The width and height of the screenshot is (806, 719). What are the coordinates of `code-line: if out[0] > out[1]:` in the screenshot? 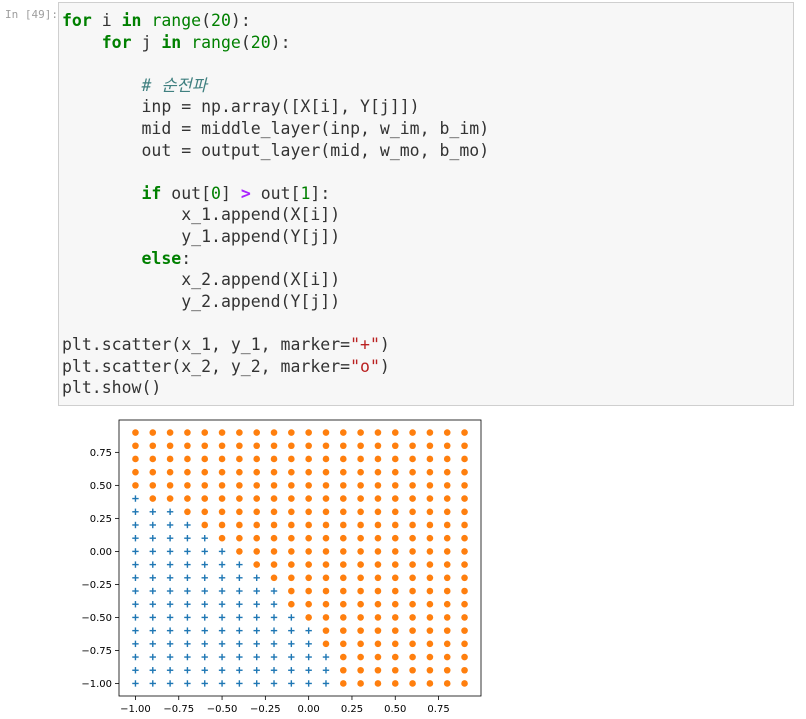 It's located at (275, 194).